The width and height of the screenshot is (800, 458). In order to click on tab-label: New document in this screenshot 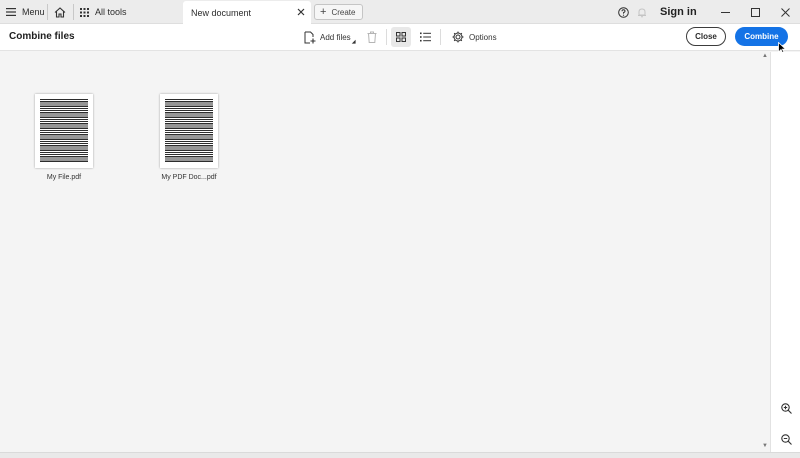, I will do `click(221, 12)`.